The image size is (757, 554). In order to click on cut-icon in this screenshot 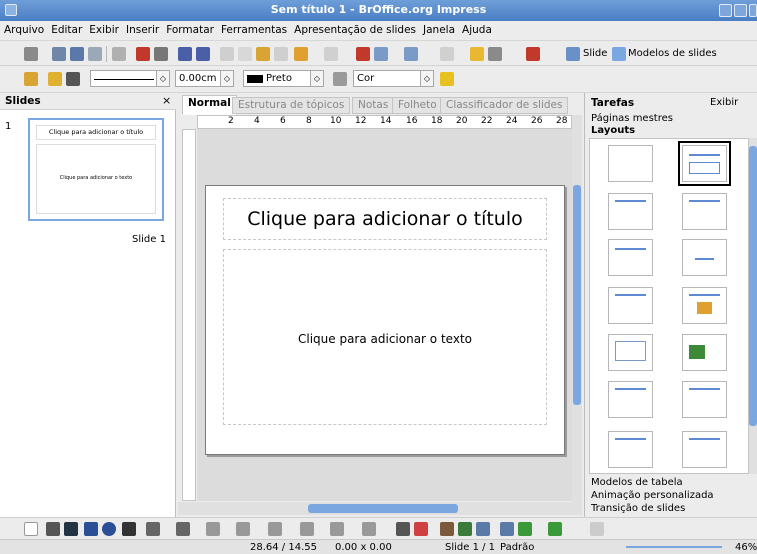, I will do `click(227, 54)`.